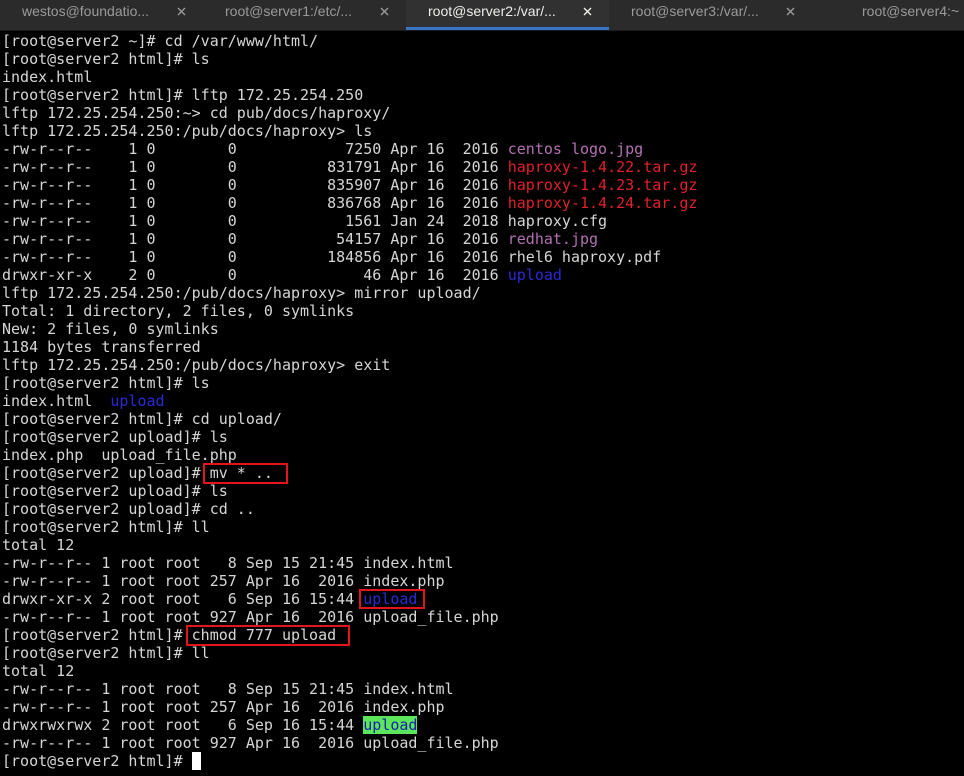 This screenshot has height=776, width=964. Describe the element at coordinates (142, 419) in the screenshot. I see `terminal-line: [root@server2 html]# cd upload/` at that location.